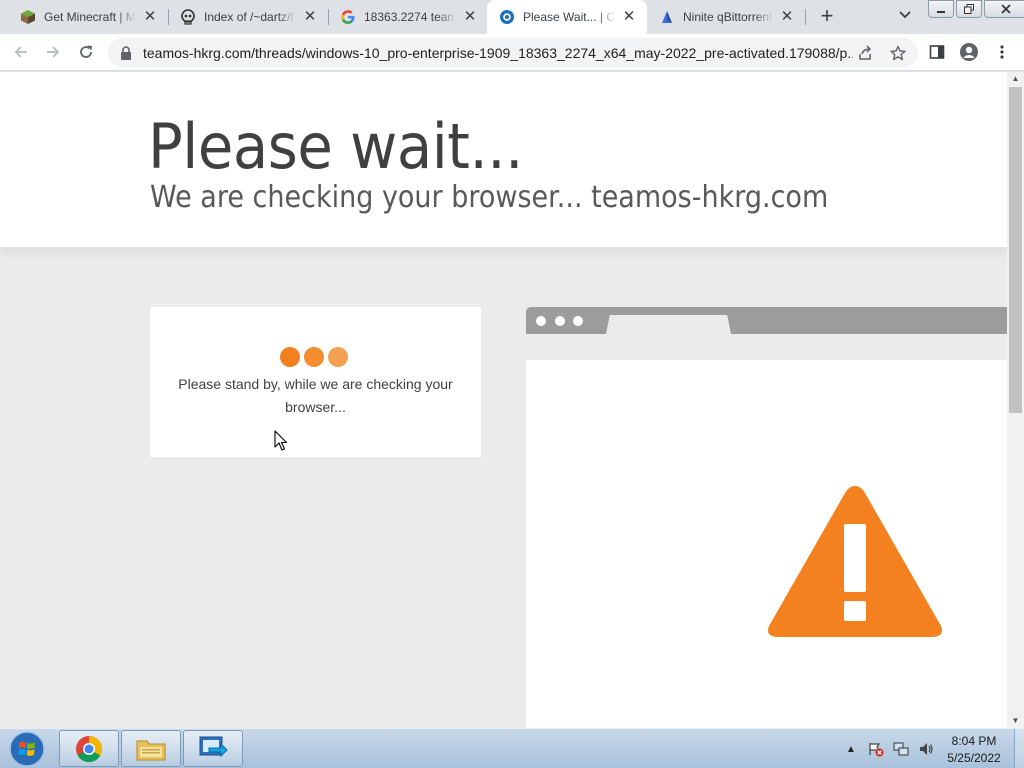 This screenshot has width=1024, height=768. I want to click on start-button, so click(27, 749).